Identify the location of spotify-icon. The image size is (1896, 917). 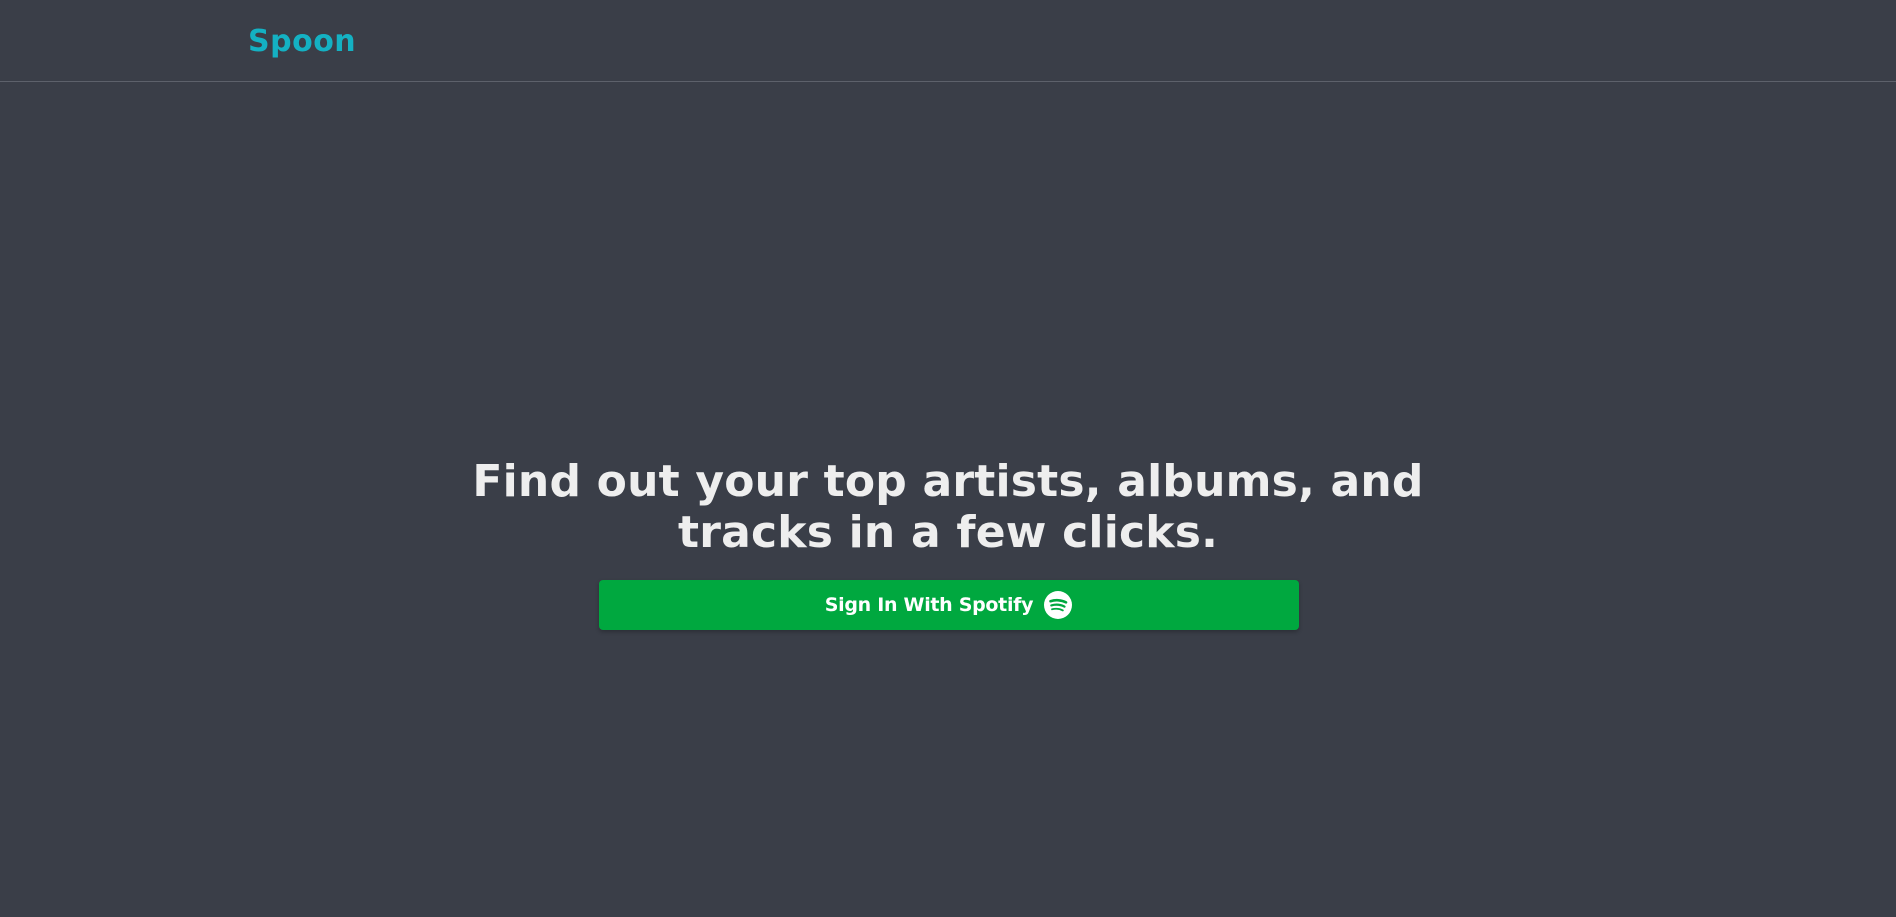
(1058, 605).